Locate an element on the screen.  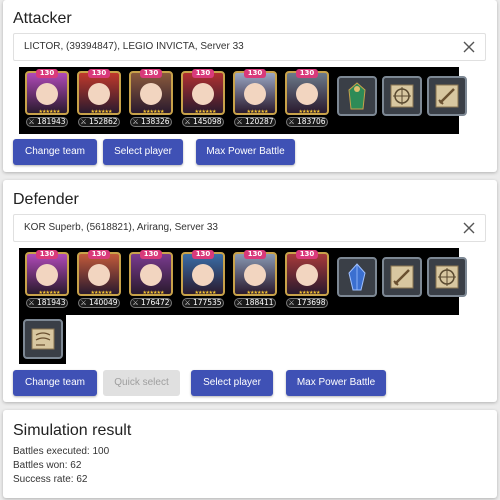
hero-slot: ★★★★★★ 130 ⚔ 140049 is located at coordinates (99, 279).